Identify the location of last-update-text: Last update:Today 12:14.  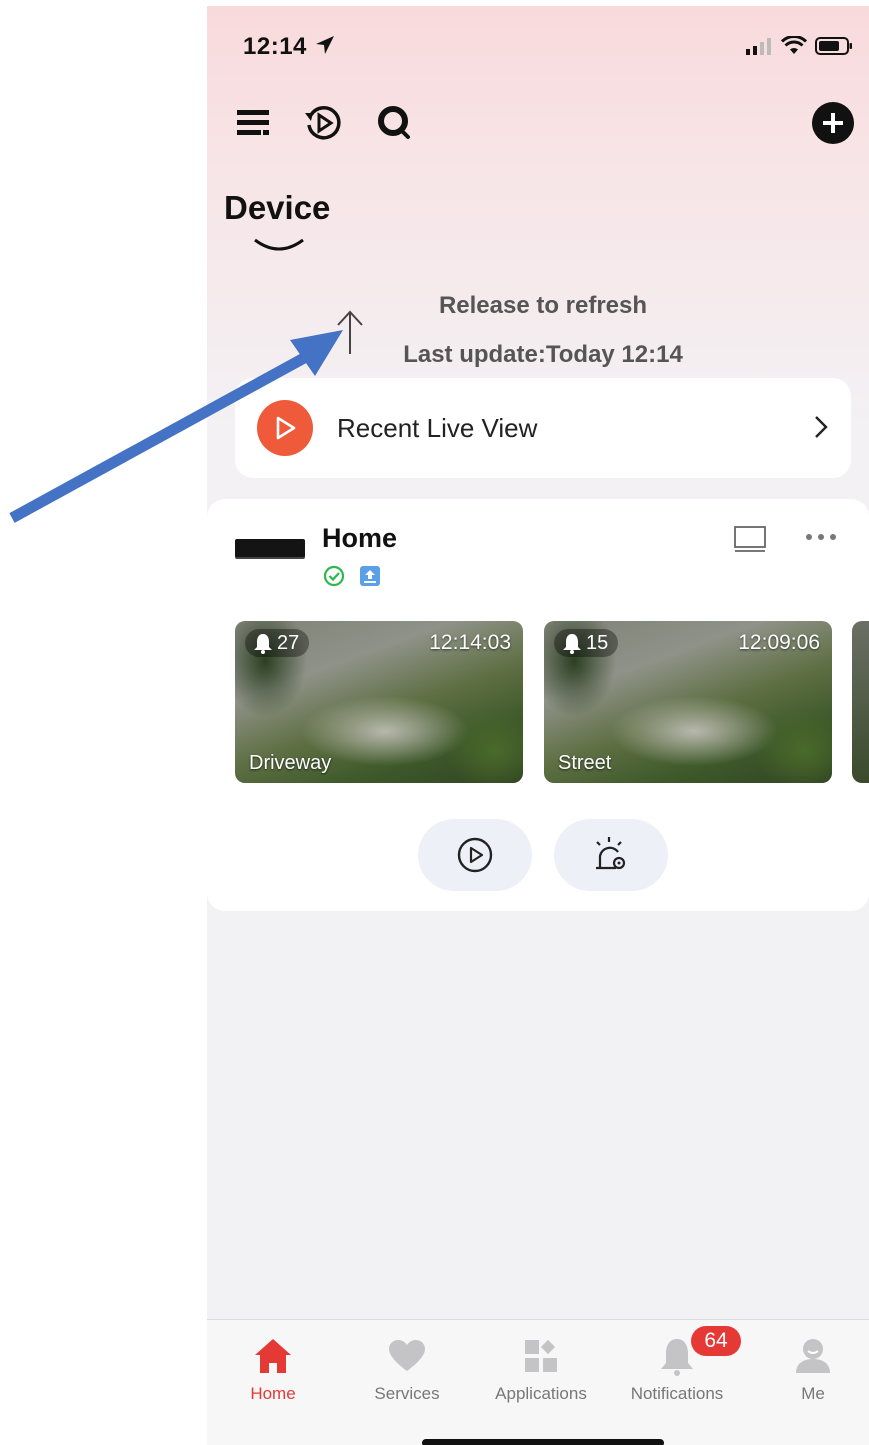
(543, 354).